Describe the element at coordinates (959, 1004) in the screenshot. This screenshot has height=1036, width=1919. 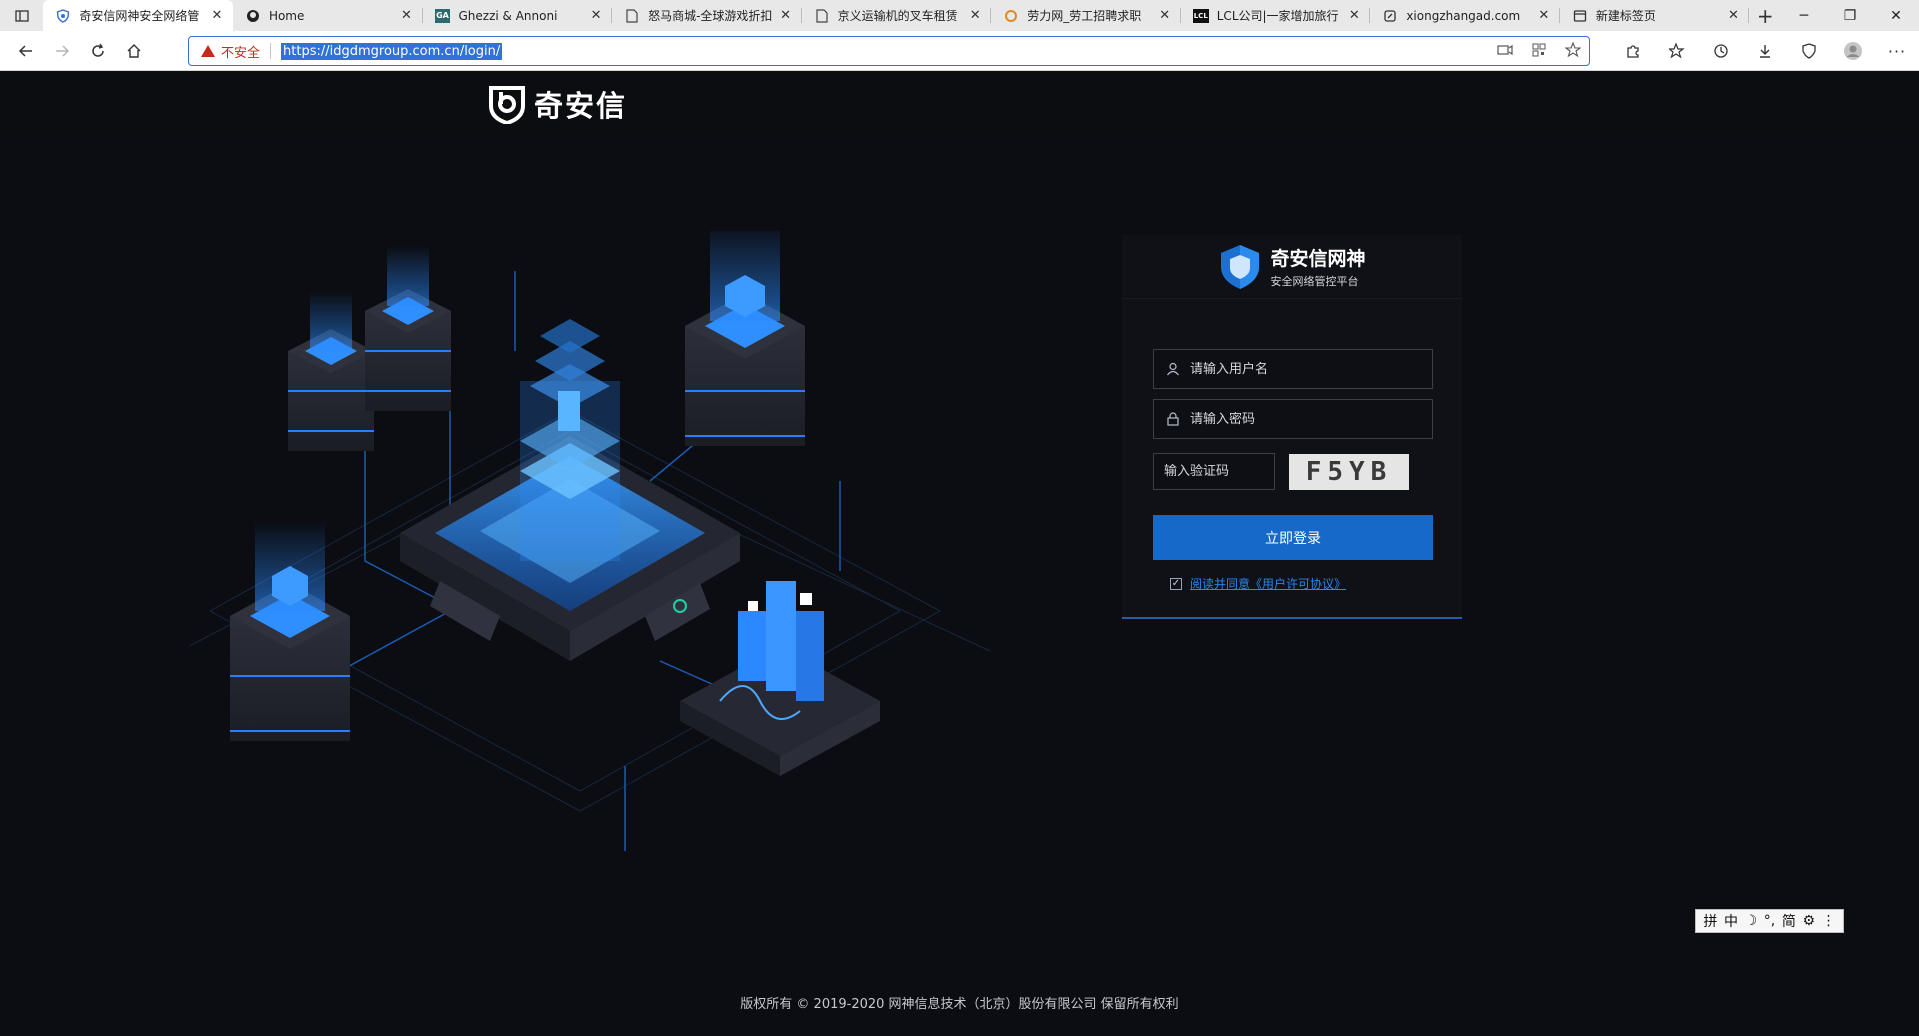
I see `copyright-footer: 版权所有 © 2019-2020 网神信息技术（北京）股份有限公司 保留所有权利` at that location.